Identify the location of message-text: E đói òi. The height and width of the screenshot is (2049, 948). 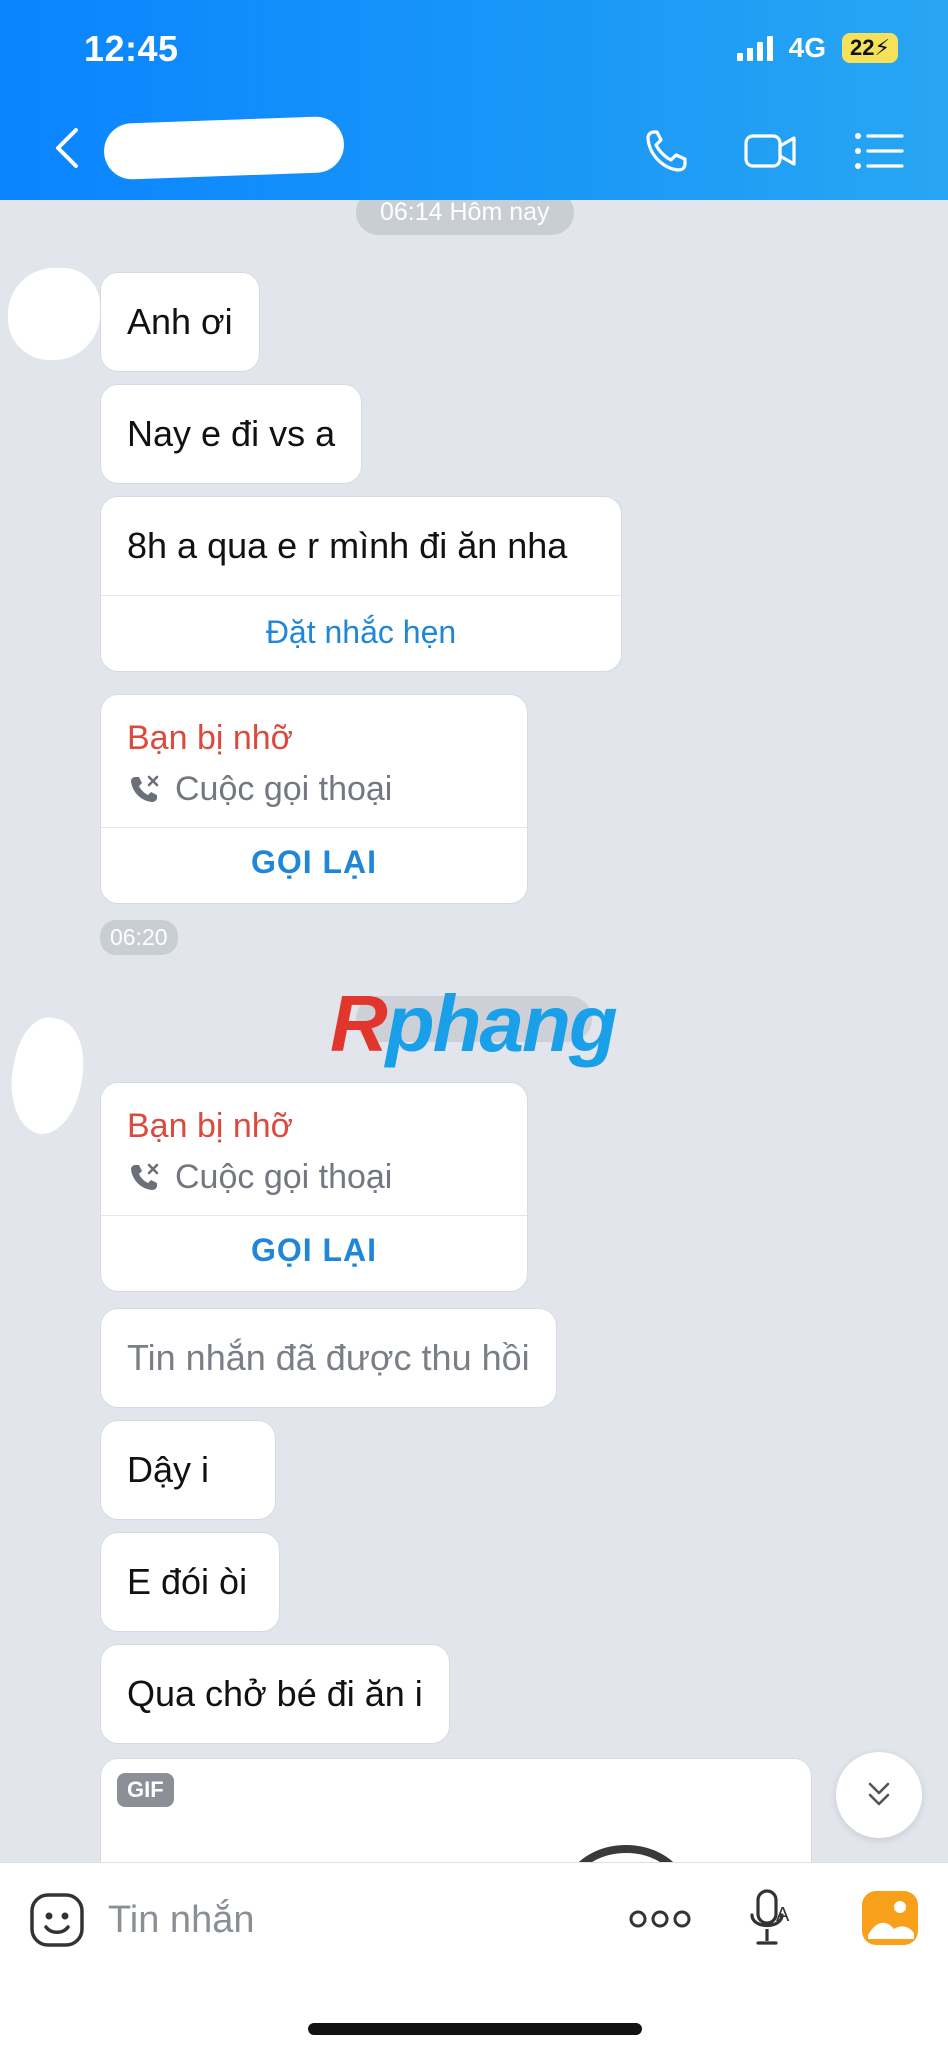
(187, 1581).